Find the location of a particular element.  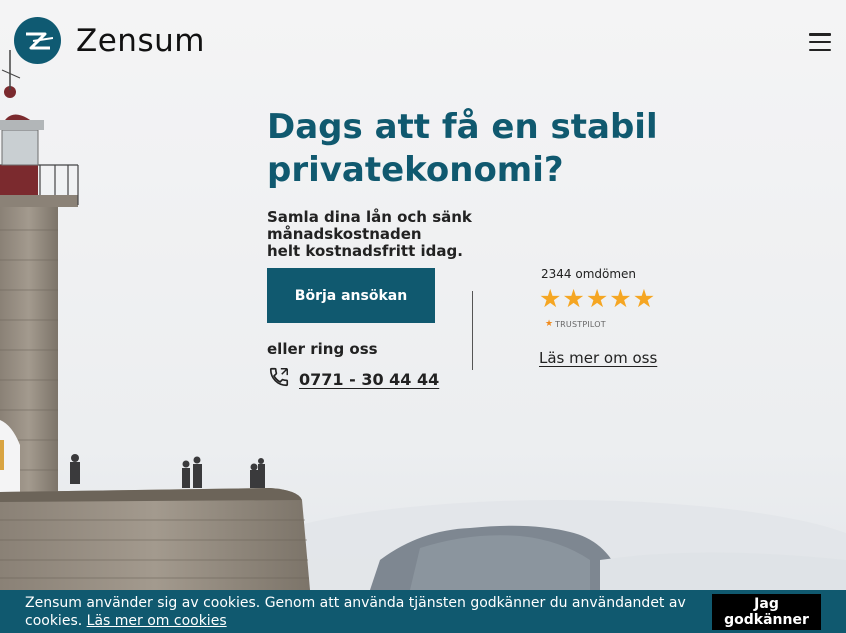

accept-cookies-button: Jag godkänner is located at coordinates (766, 612).